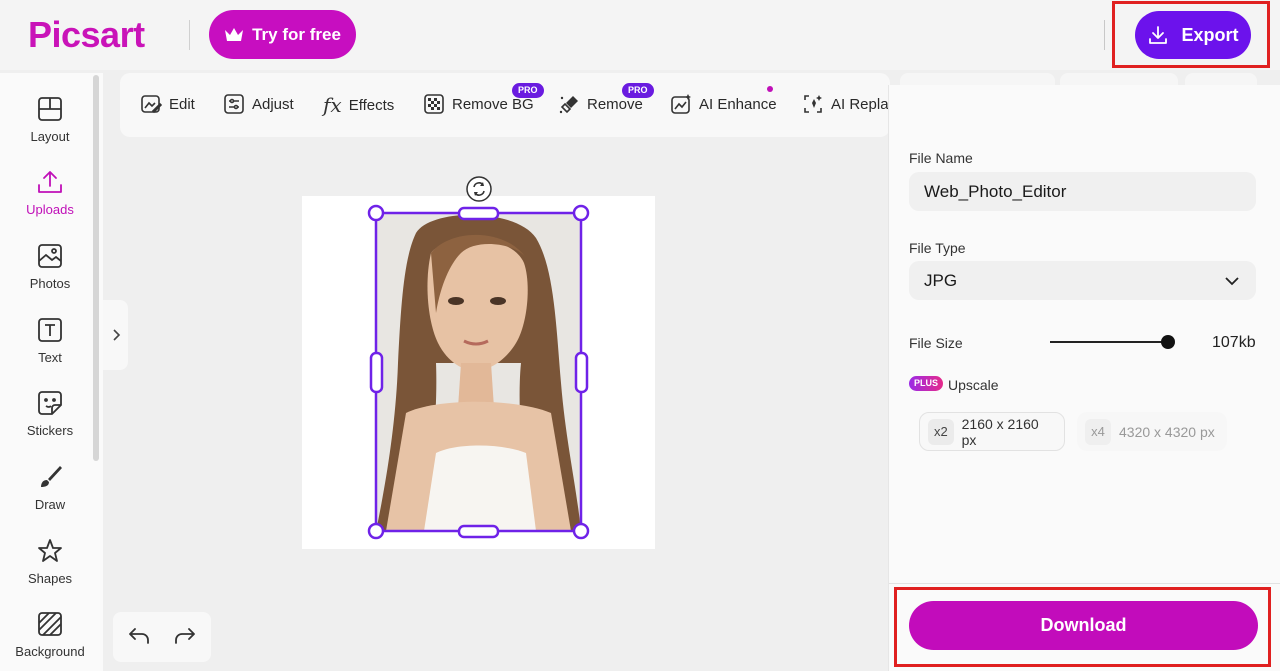 This screenshot has width=1280, height=671. What do you see at coordinates (1000, 431) in the screenshot?
I see `upscale-size: 2160 x 2160 px` at bounding box center [1000, 431].